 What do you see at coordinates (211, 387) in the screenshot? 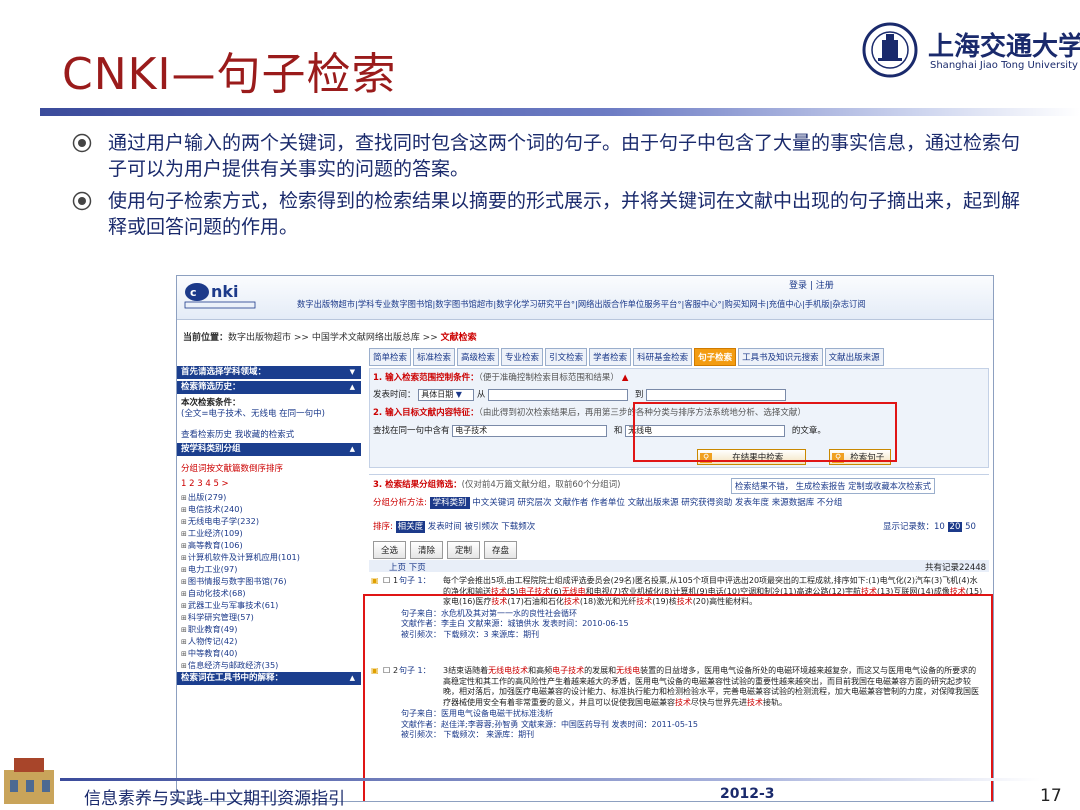
I see `sidebar-head-label: 检索筛选历史：` at bounding box center [211, 387].